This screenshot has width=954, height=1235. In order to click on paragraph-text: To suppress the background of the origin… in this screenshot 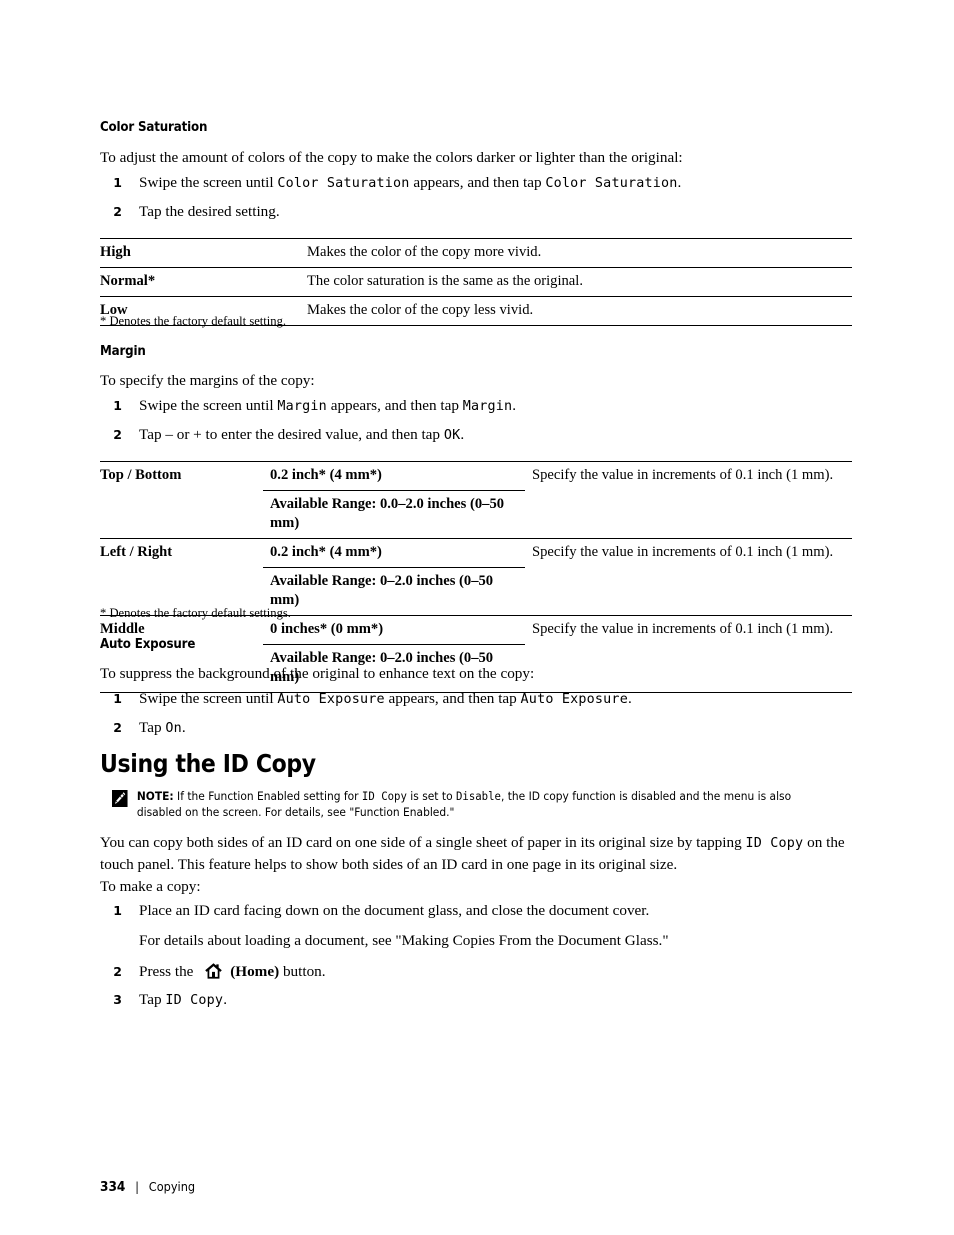, I will do `click(317, 673)`.